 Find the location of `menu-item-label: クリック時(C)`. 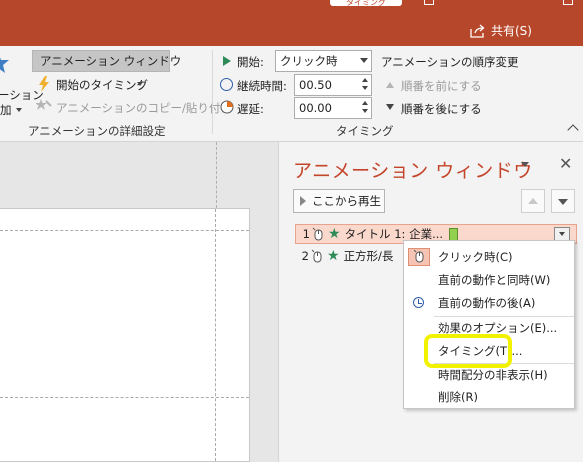

menu-item-label: クリック時(C) is located at coordinates (475, 257).